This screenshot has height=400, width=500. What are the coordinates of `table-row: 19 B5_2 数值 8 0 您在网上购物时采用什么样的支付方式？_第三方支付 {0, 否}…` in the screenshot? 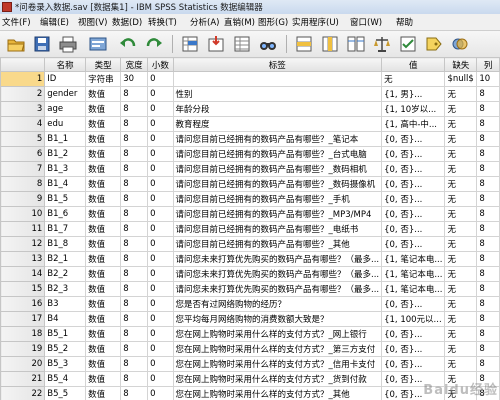 It's located at (250, 349).